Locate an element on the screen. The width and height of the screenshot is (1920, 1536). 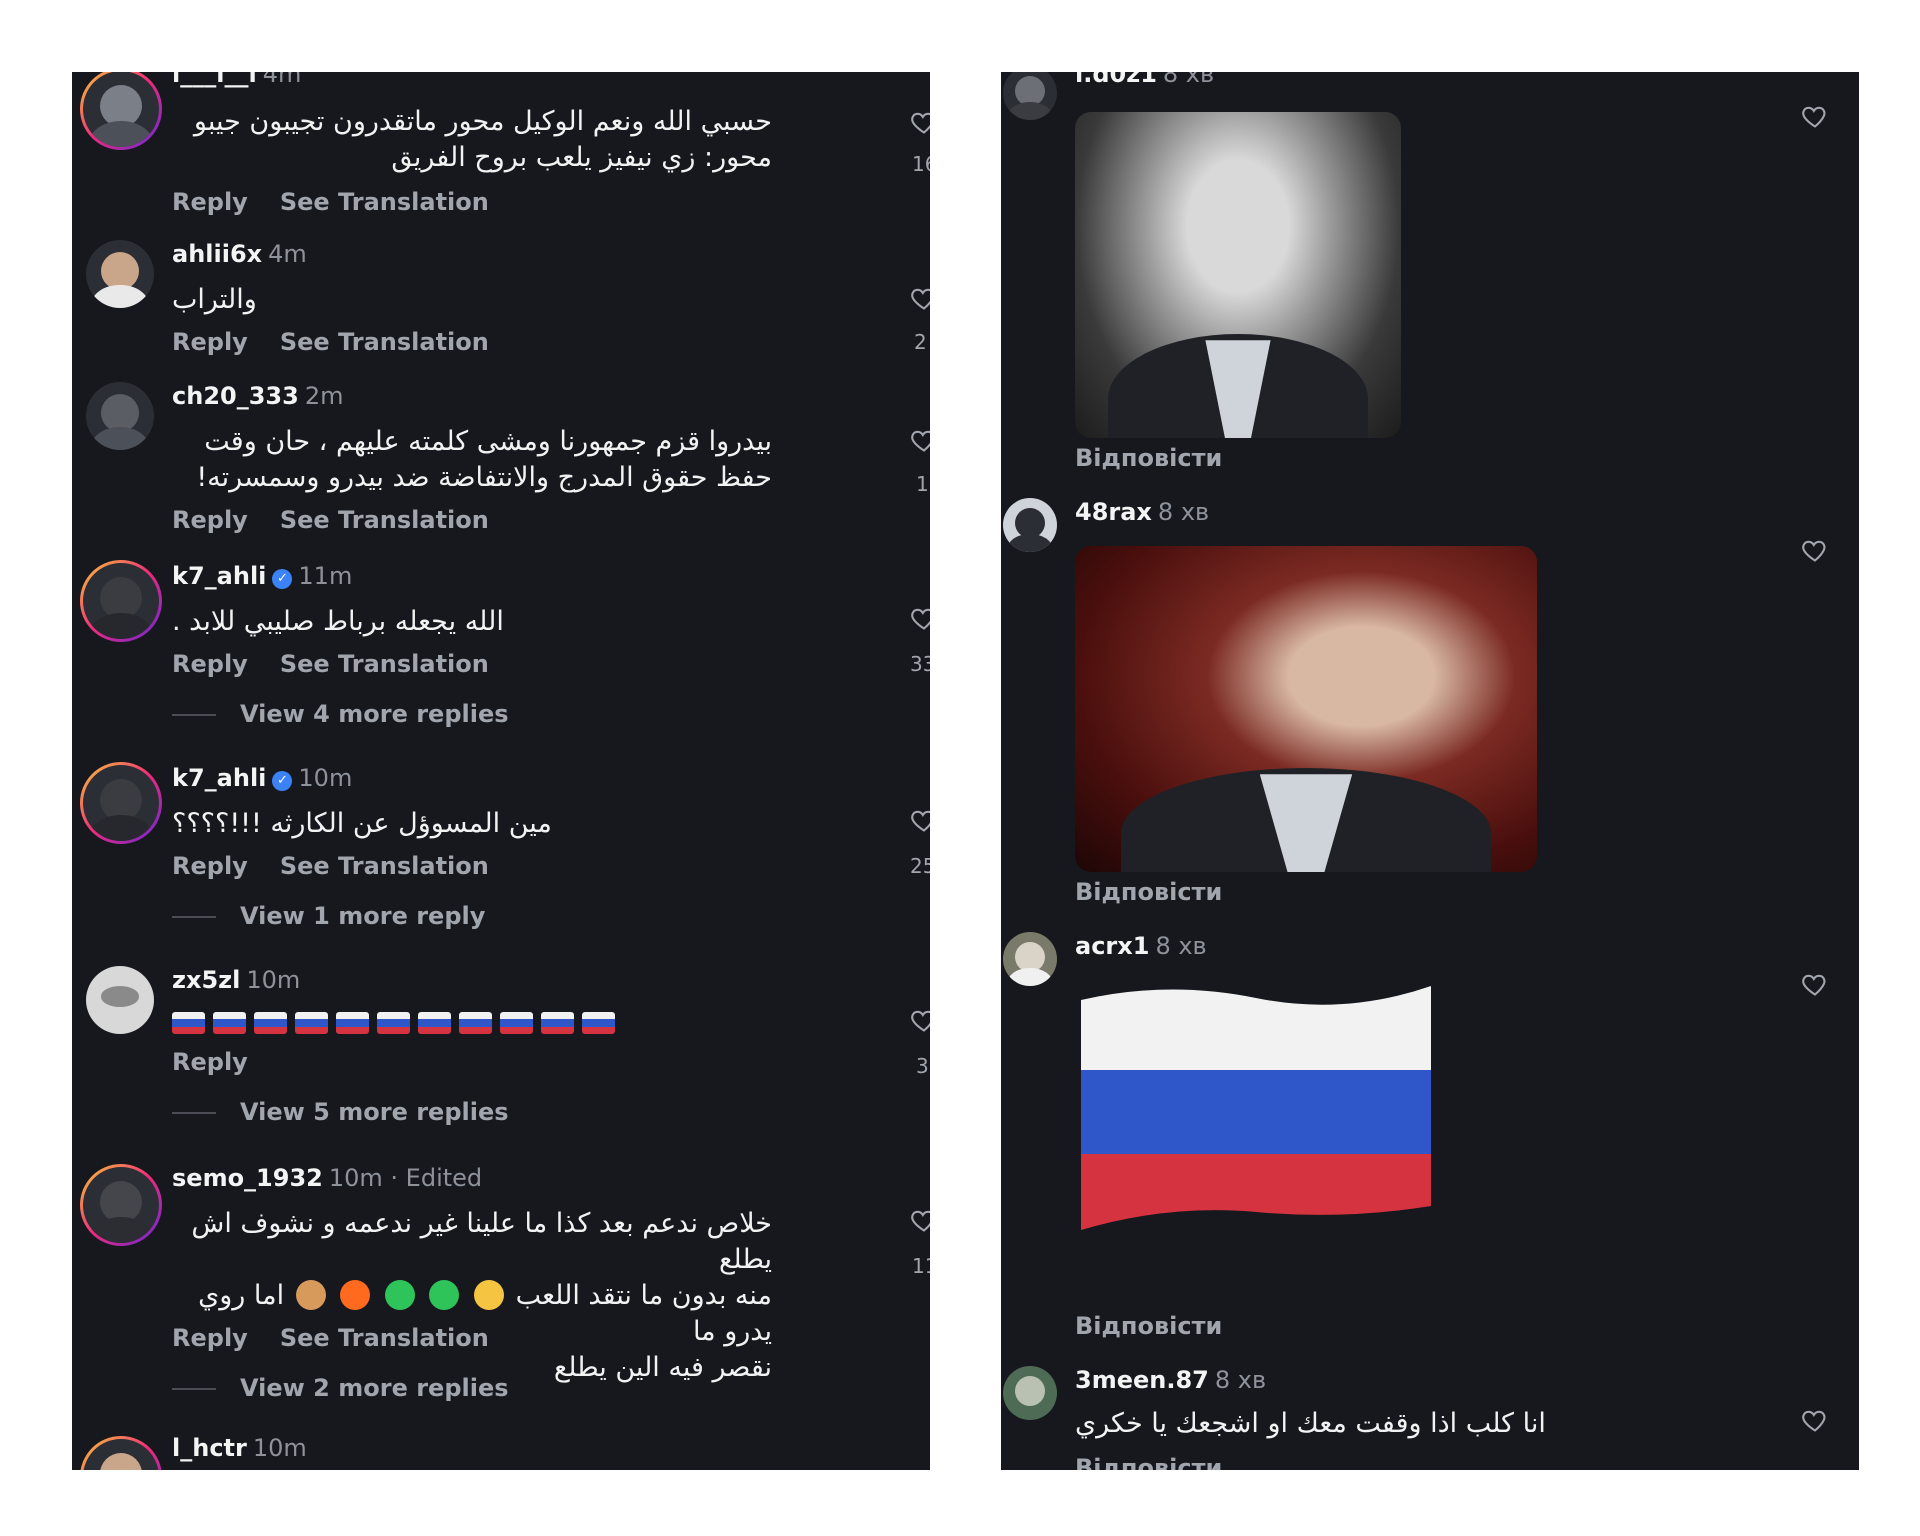
timestamp: 4m is located at coordinates (287, 254).